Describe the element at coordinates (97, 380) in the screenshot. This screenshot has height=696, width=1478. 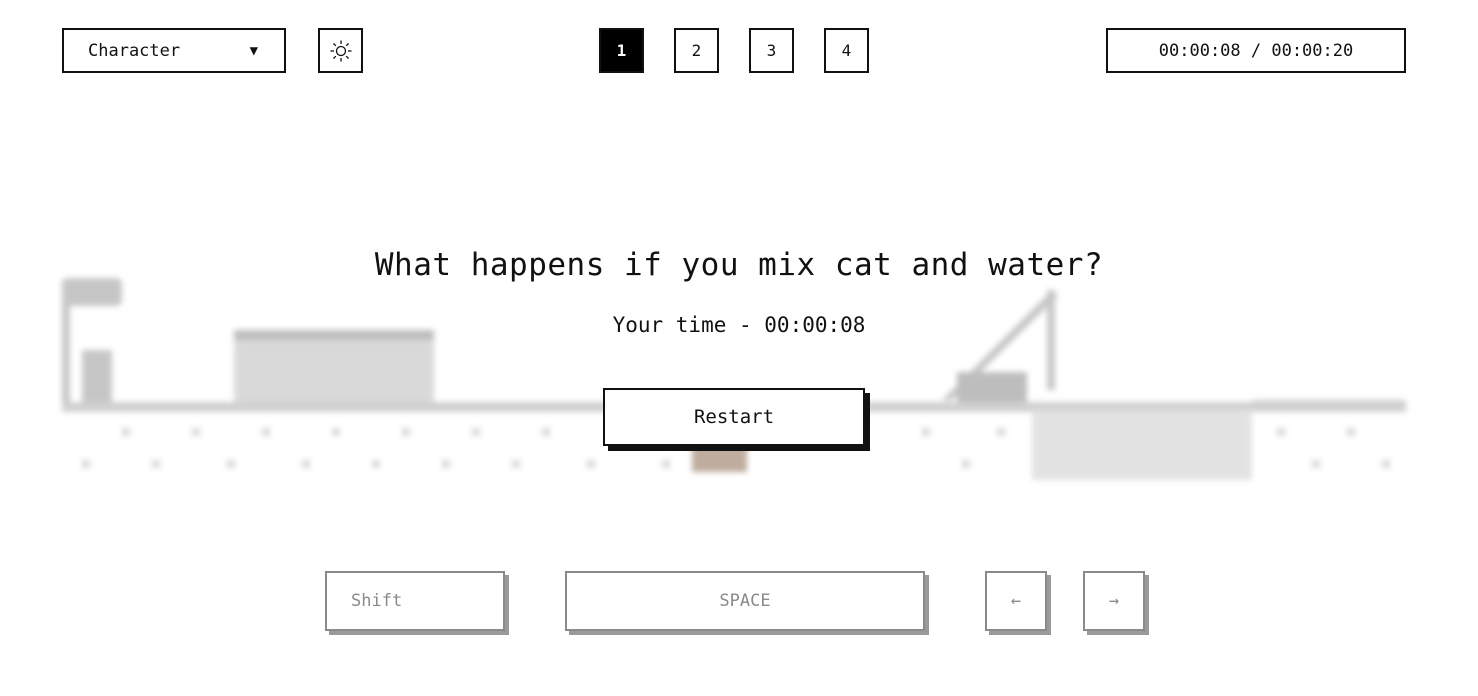
I see `scene-figure` at that location.